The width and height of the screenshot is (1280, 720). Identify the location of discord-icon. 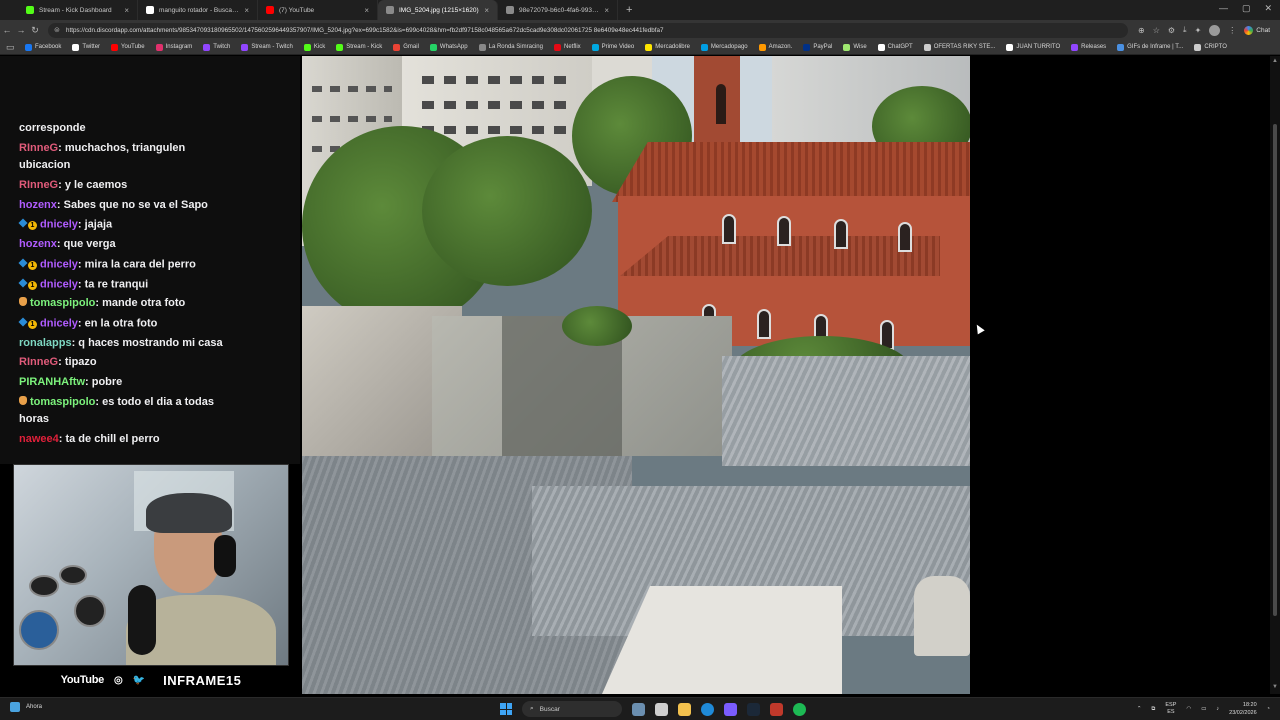
(730, 709).